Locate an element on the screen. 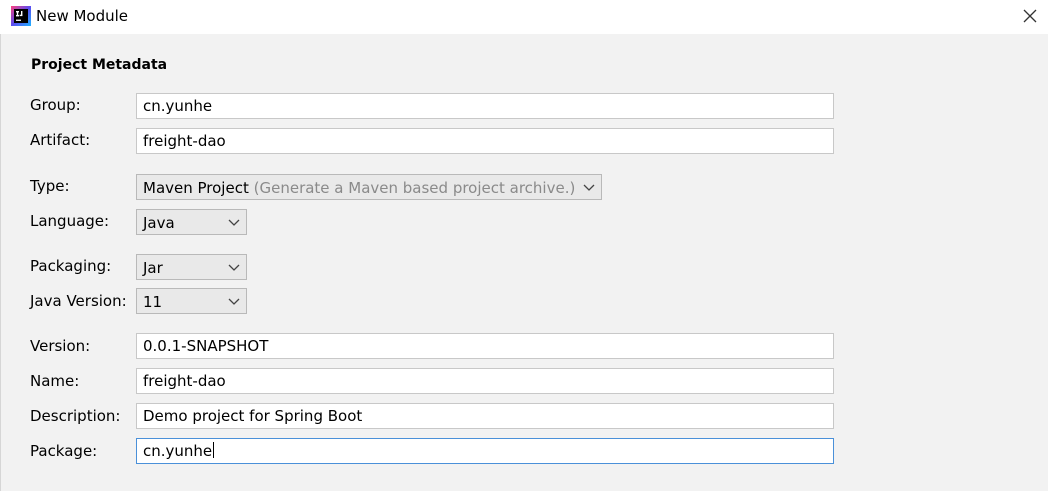 This screenshot has height=491, width=1048. artifact-label: Artifact: is located at coordinates (60, 140).